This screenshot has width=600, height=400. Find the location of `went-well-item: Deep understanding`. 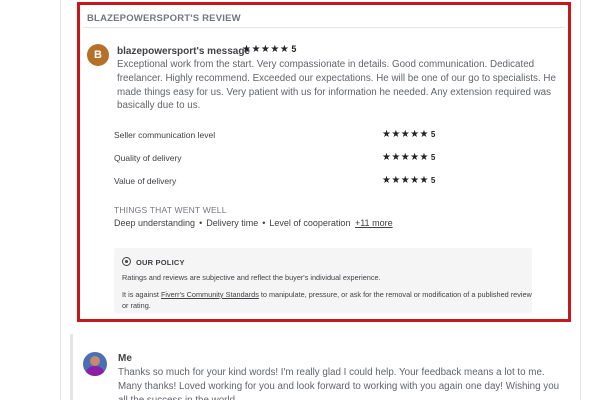

went-well-item: Deep understanding is located at coordinates (155, 223).